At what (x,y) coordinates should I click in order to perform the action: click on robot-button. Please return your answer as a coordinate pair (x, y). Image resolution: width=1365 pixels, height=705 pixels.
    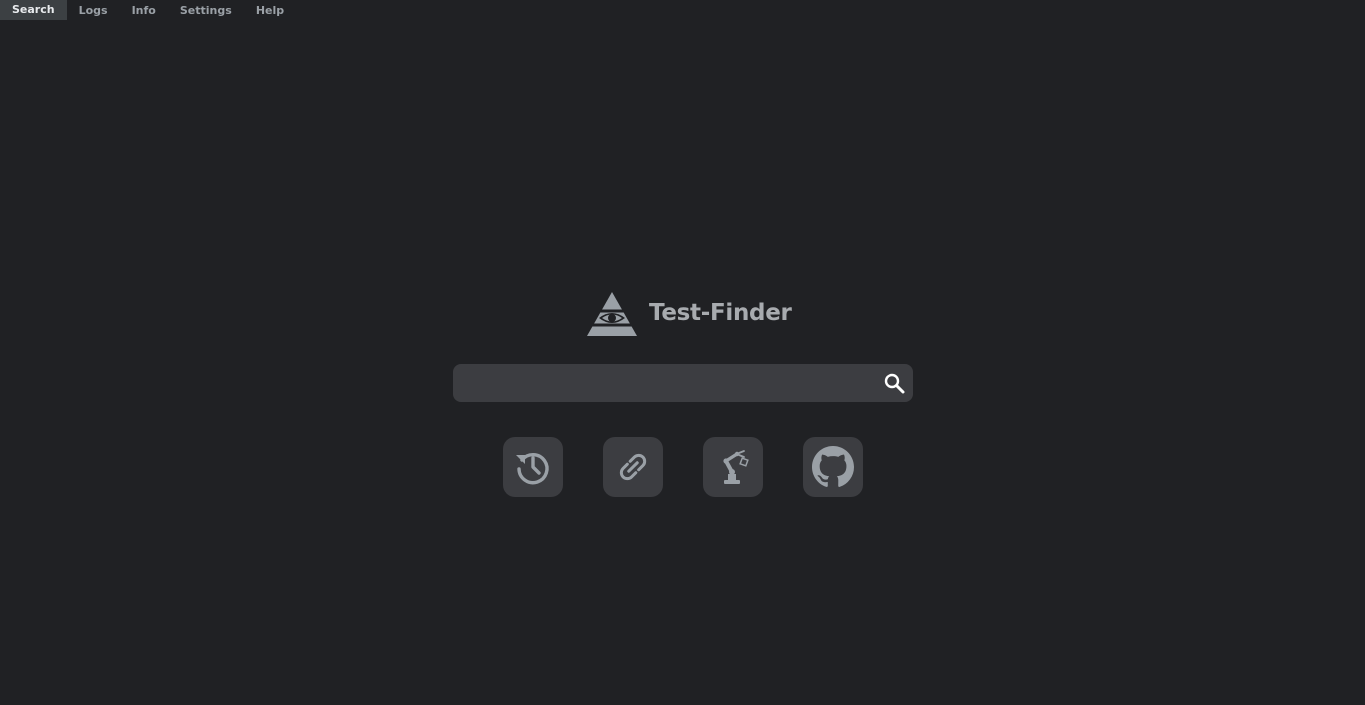
    Looking at the image, I should click on (733, 467).